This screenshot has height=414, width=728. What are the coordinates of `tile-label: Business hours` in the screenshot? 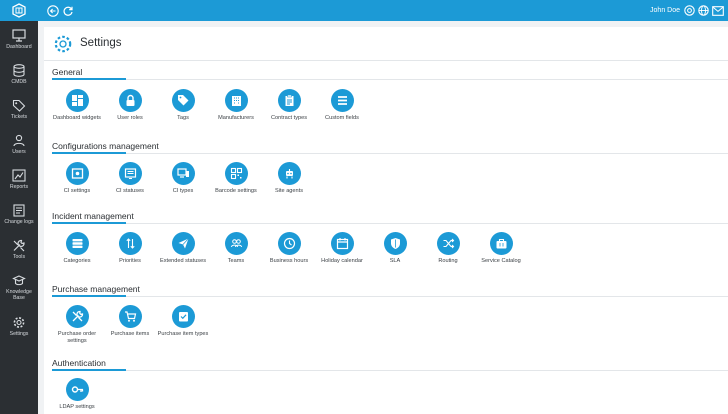 It's located at (289, 261).